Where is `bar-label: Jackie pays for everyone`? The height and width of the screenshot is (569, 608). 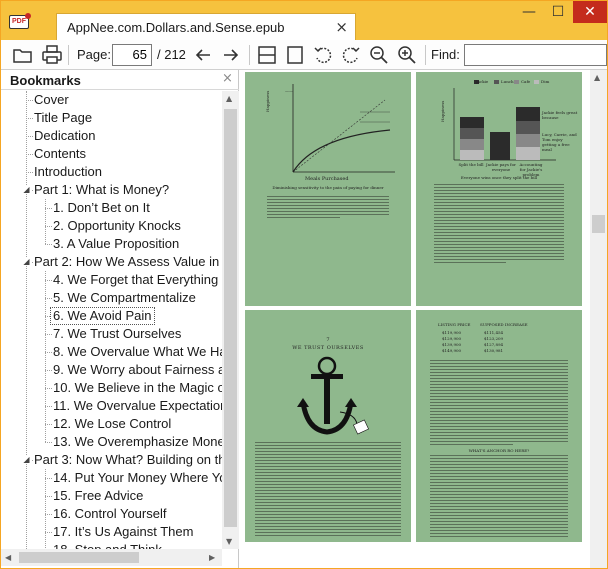 bar-label: Jackie pays for everyone is located at coordinates (501, 167).